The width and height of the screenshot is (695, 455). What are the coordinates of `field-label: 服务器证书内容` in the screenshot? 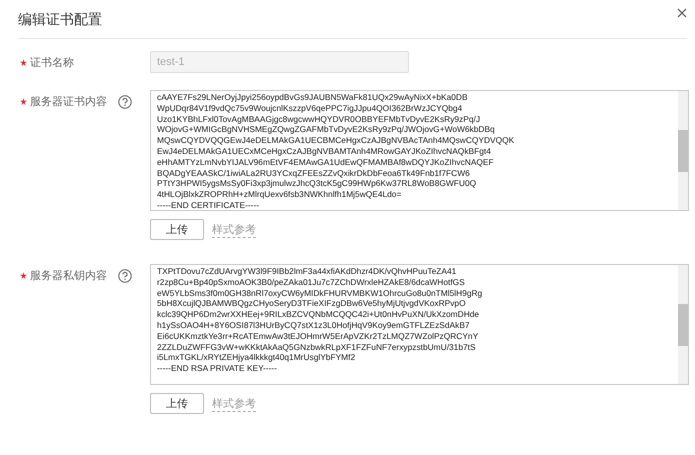 It's located at (68, 101).